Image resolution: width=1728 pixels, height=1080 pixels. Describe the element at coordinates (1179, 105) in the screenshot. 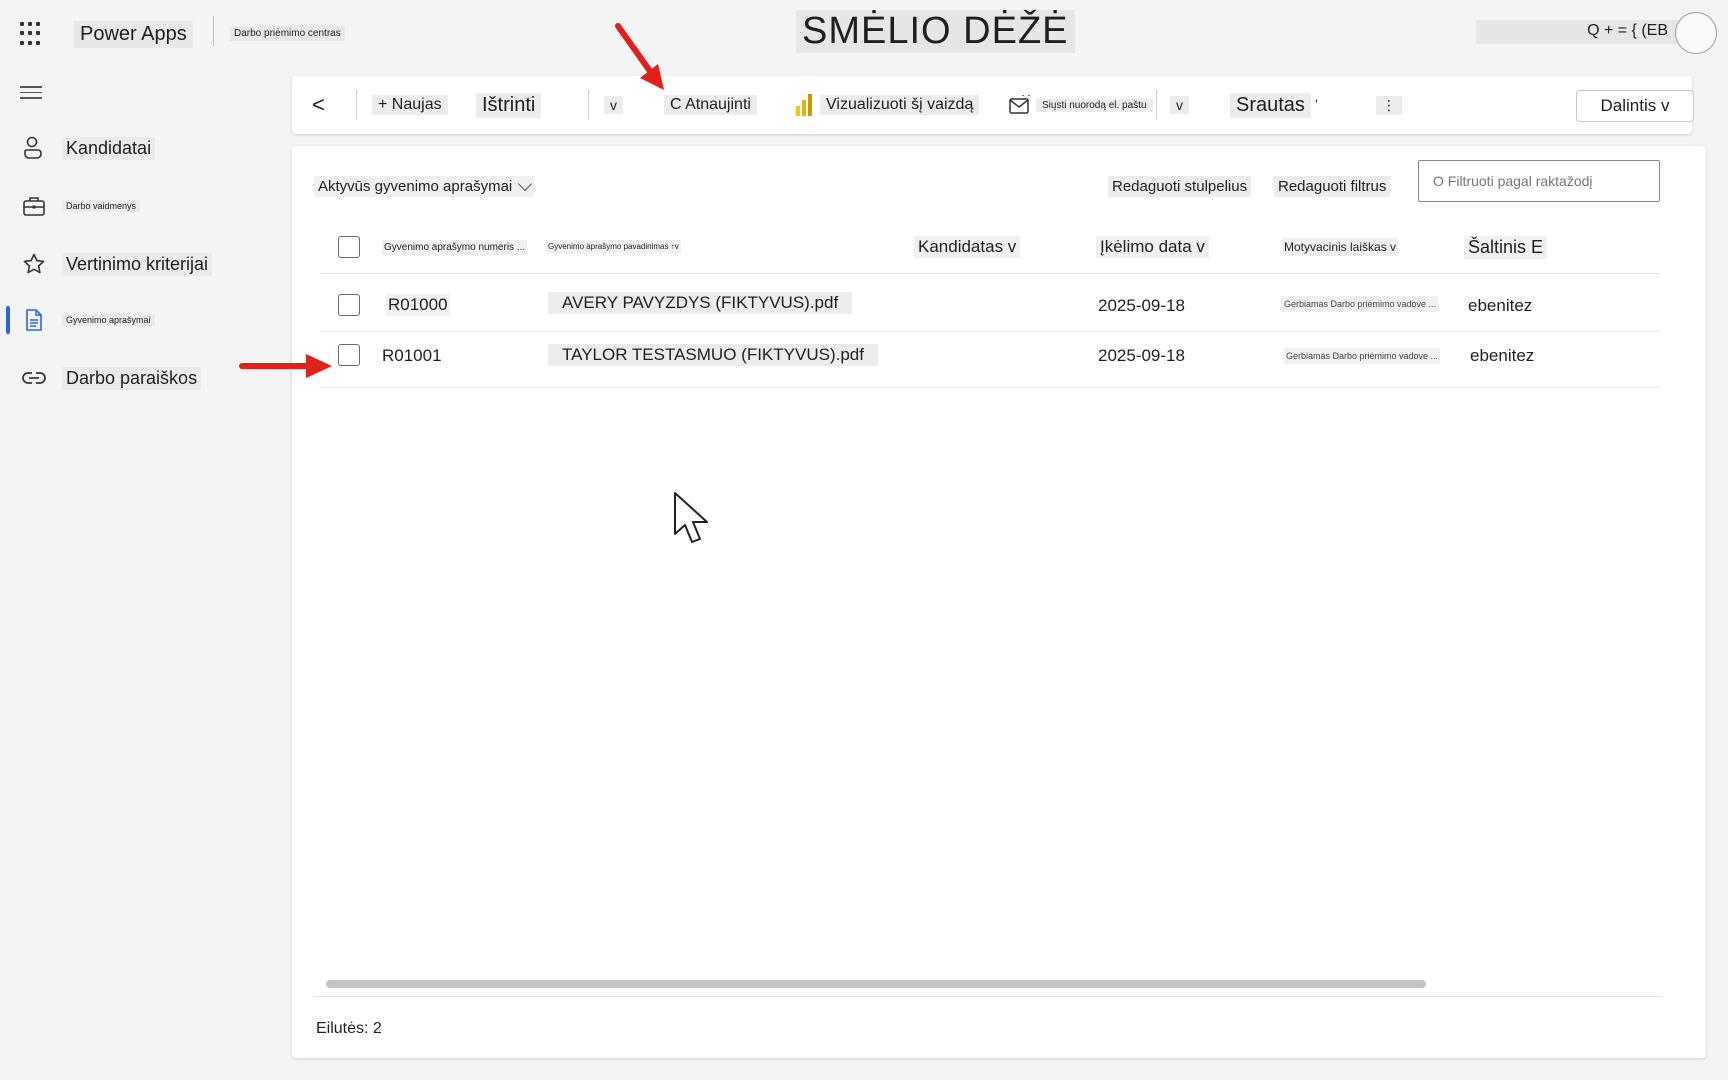

I see `more-options-button: v` at that location.